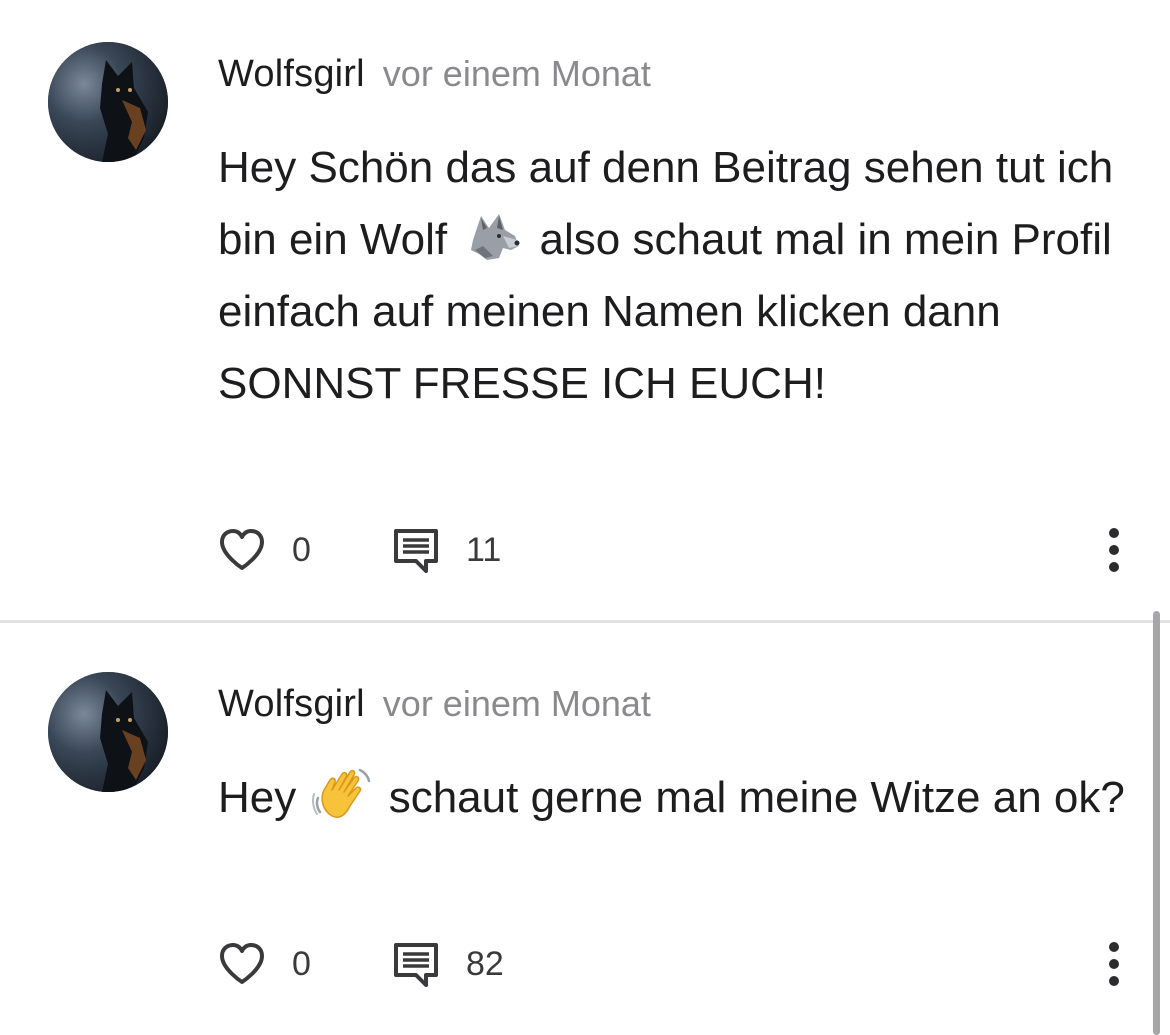  What do you see at coordinates (263, 797) in the screenshot?
I see `comment-text-part: Hey` at bounding box center [263, 797].